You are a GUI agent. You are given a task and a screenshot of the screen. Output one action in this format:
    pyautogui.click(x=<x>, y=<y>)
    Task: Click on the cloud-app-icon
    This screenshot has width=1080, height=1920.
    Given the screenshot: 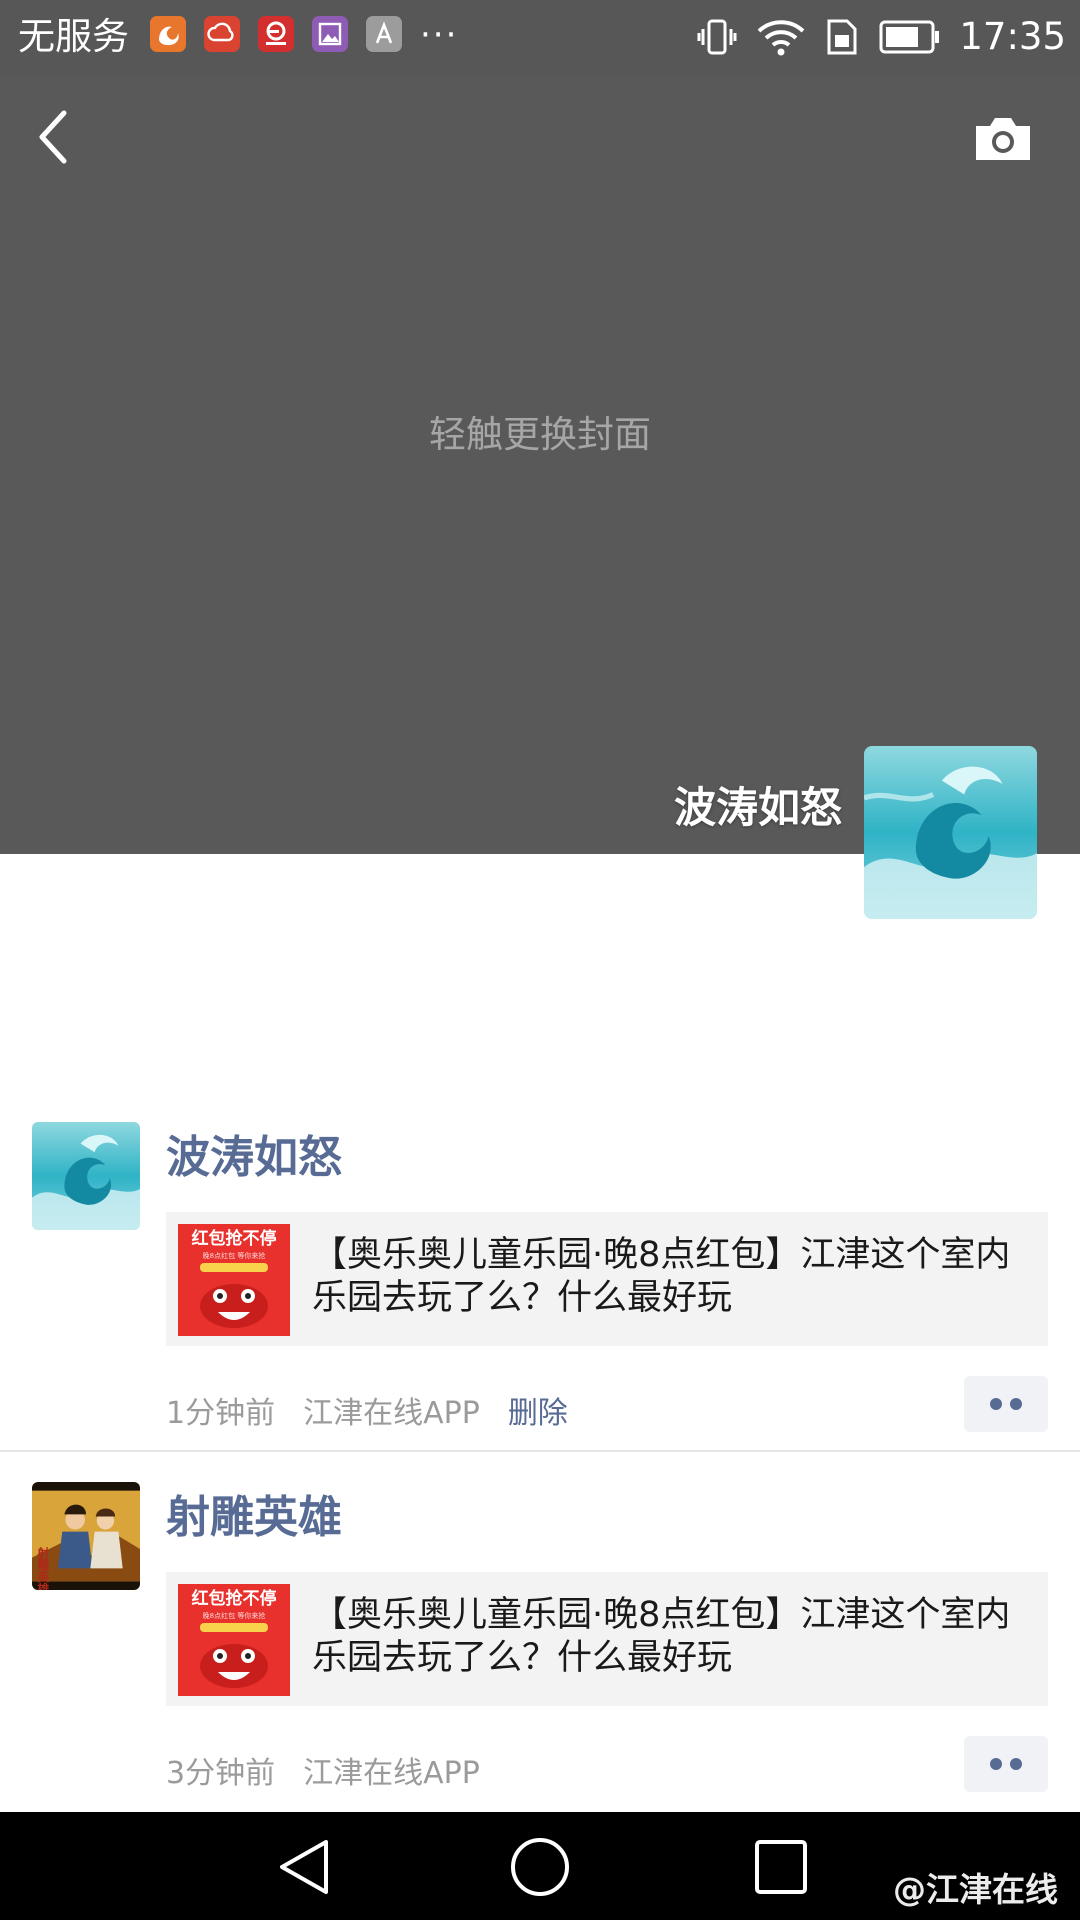 What is the action you would take?
    pyautogui.click(x=222, y=34)
    